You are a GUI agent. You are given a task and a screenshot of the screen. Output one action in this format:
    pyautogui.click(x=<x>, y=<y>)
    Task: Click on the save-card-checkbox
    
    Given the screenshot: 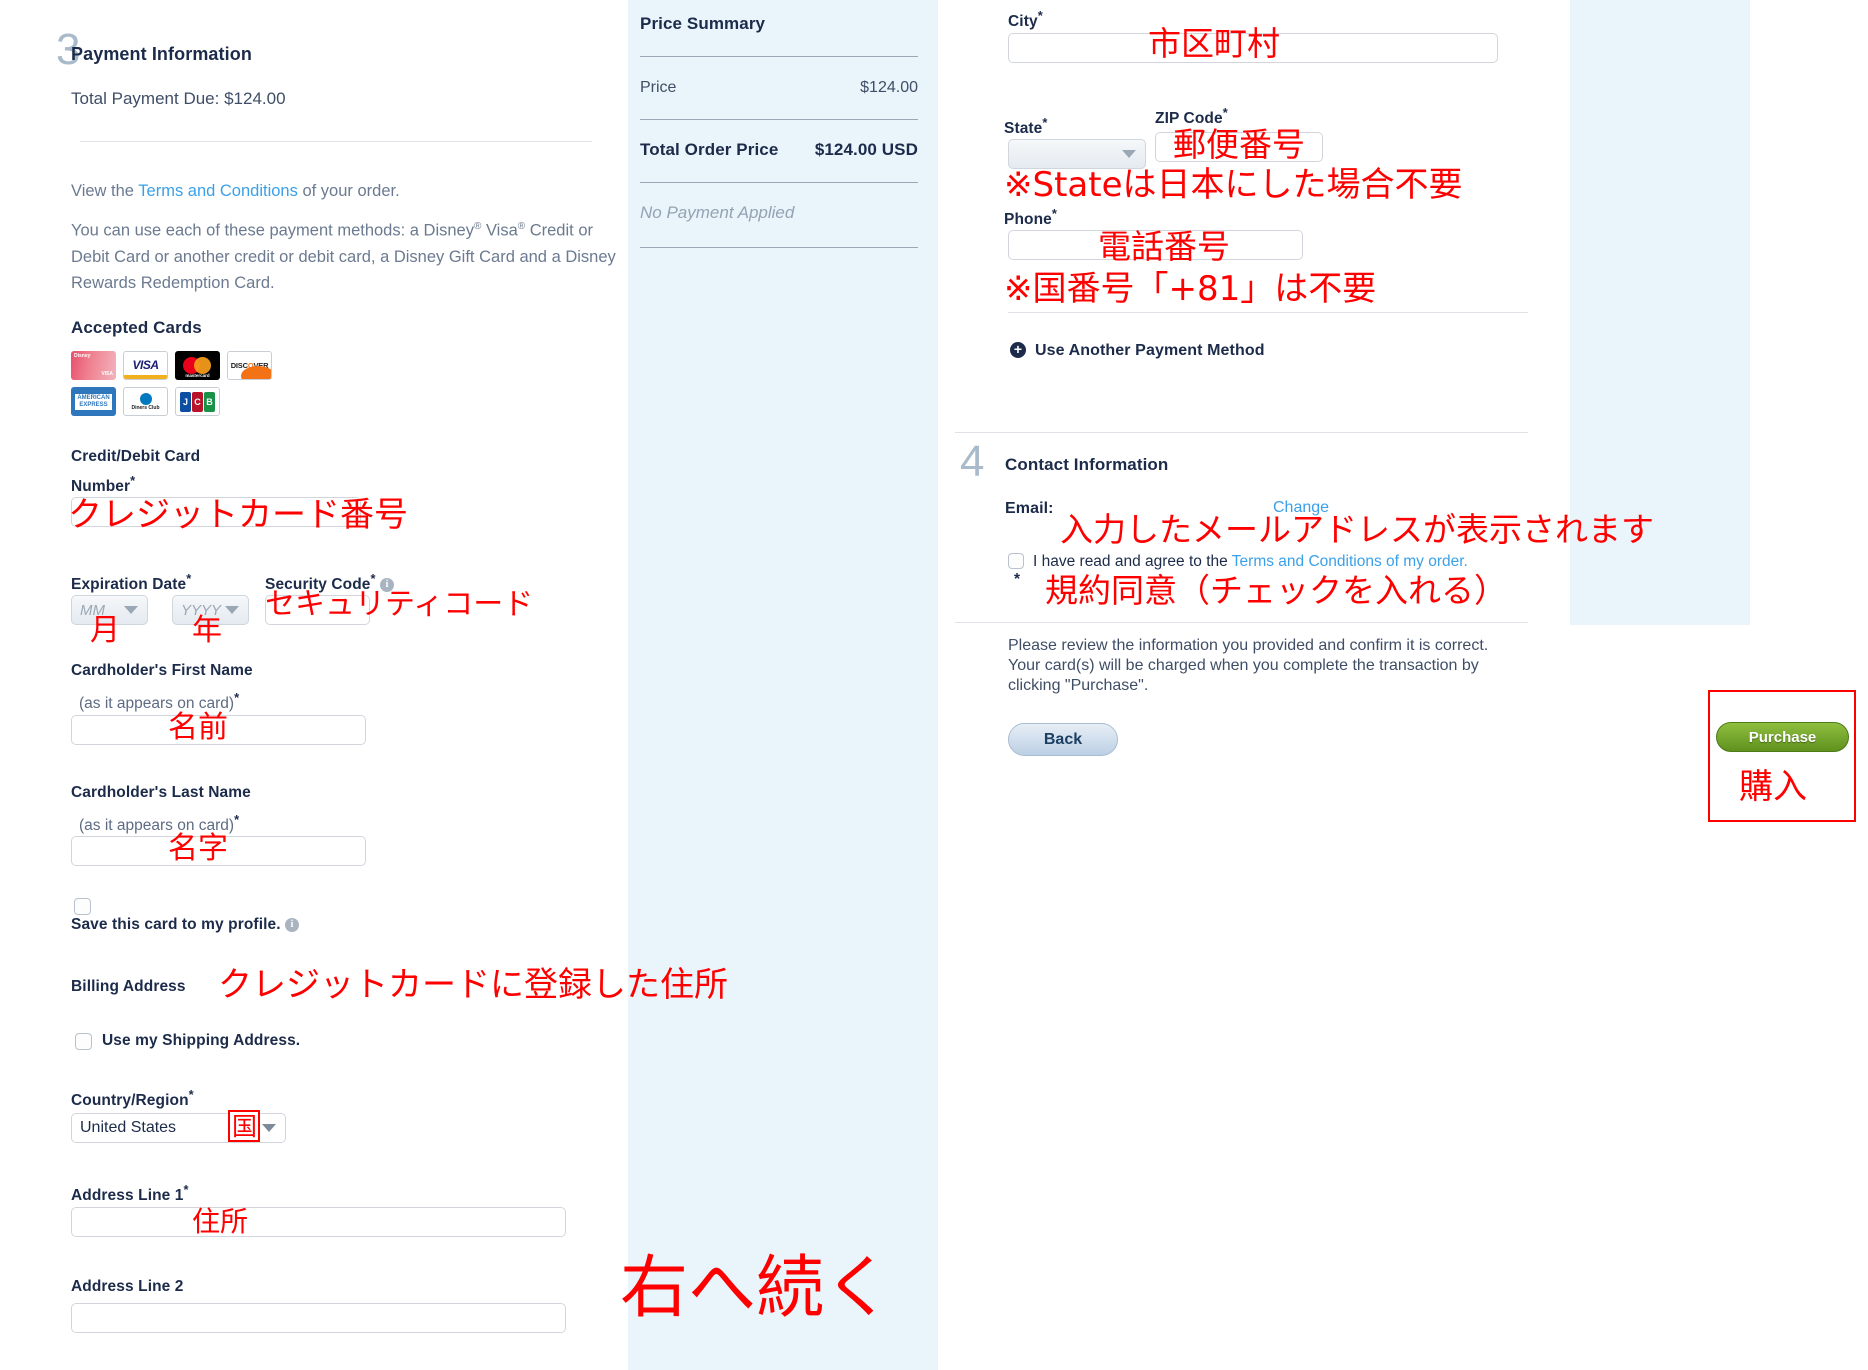 What is the action you would take?
    pyautogui.click(x=82, y=906)
    